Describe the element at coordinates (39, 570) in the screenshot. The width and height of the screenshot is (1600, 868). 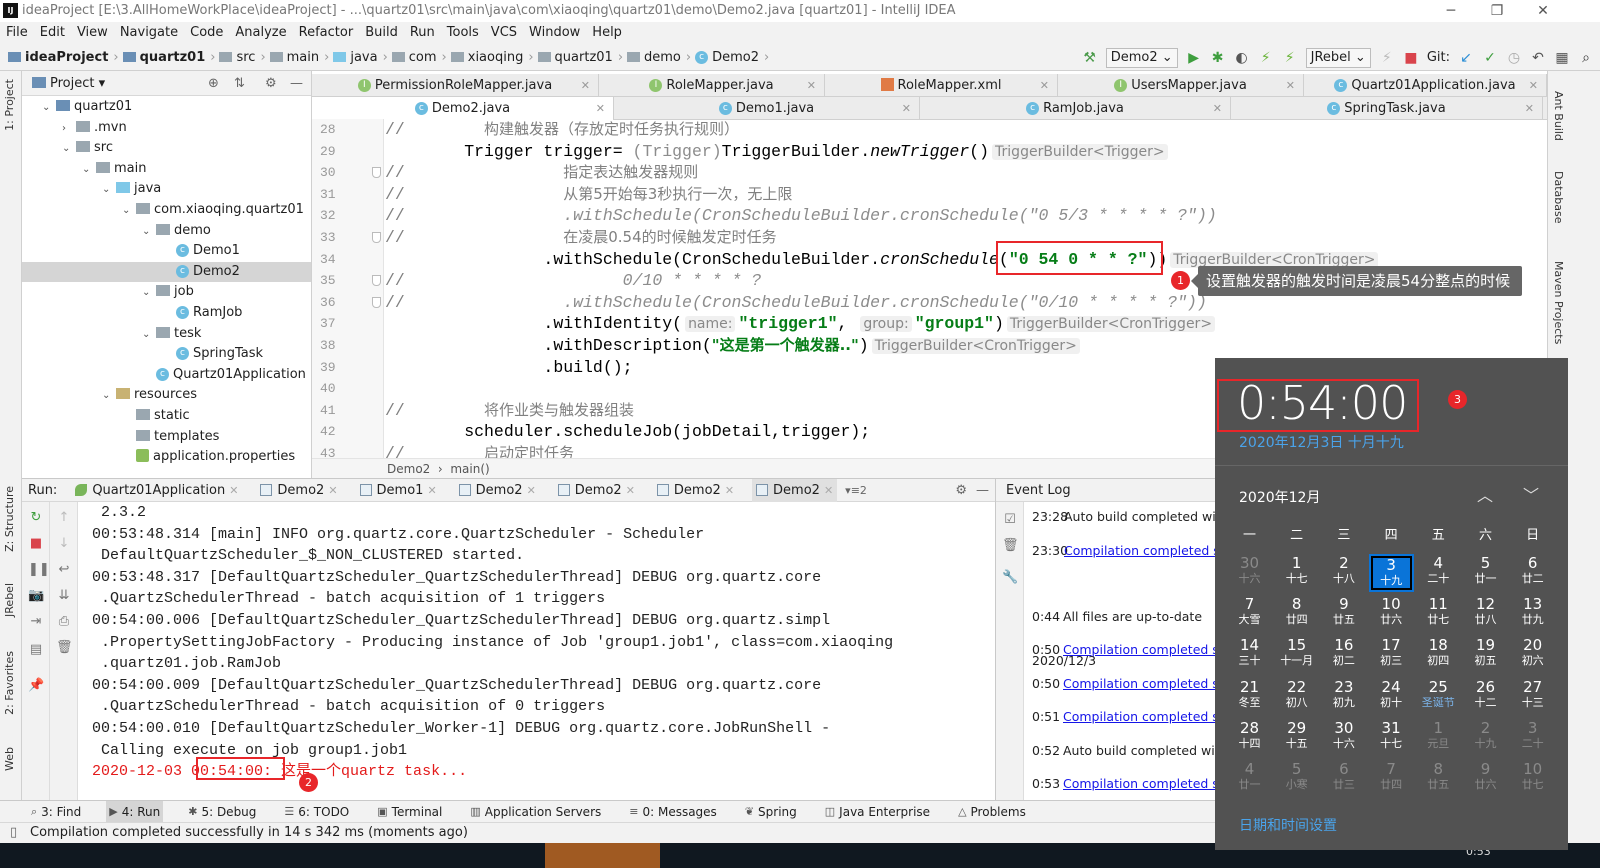
I see `pause-icon: ❚❚` at that location.